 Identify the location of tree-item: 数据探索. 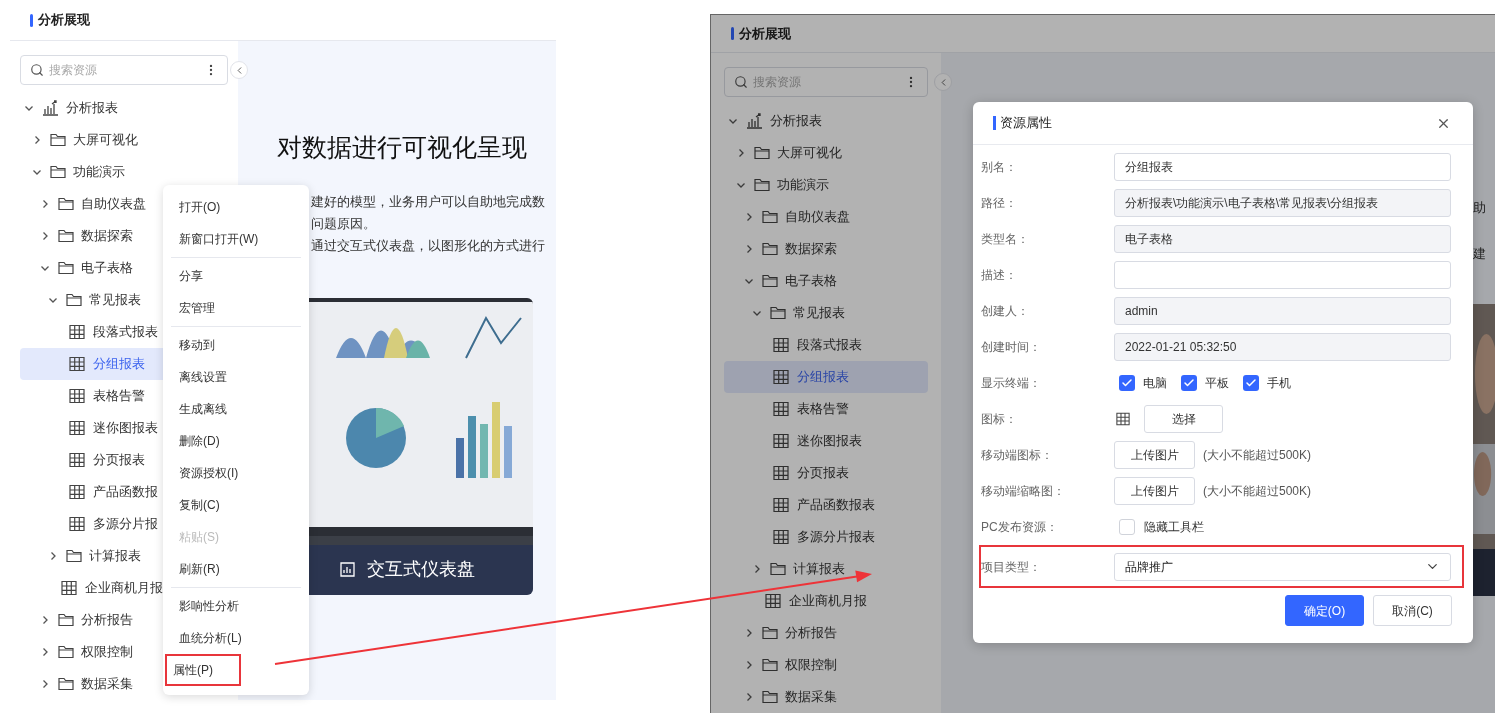
(826, 249).